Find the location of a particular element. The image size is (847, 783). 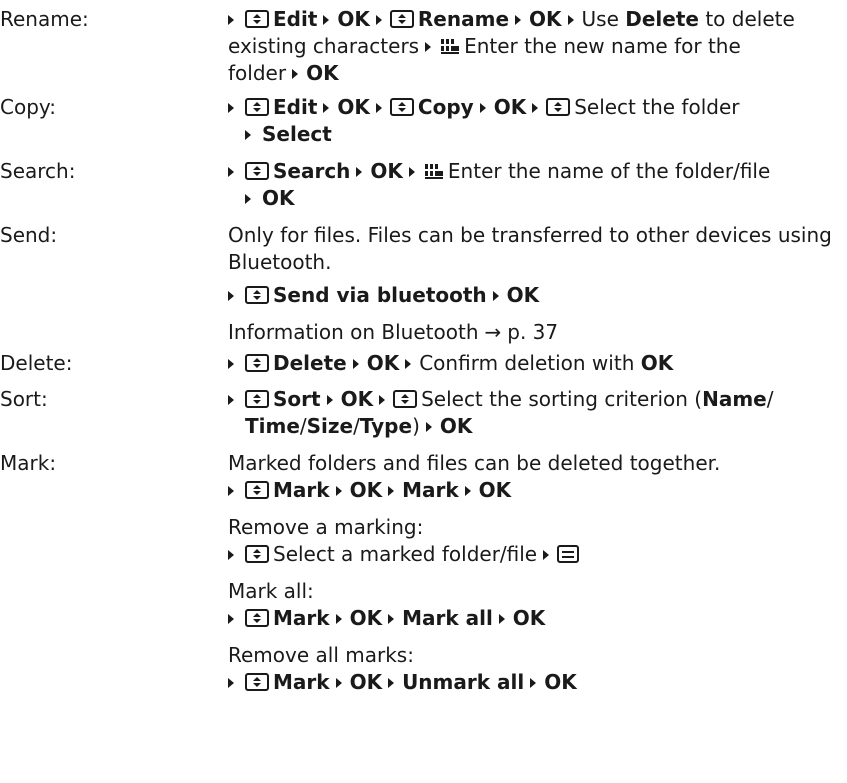

delete-term: Delete: is located at coordinates (36, 363).